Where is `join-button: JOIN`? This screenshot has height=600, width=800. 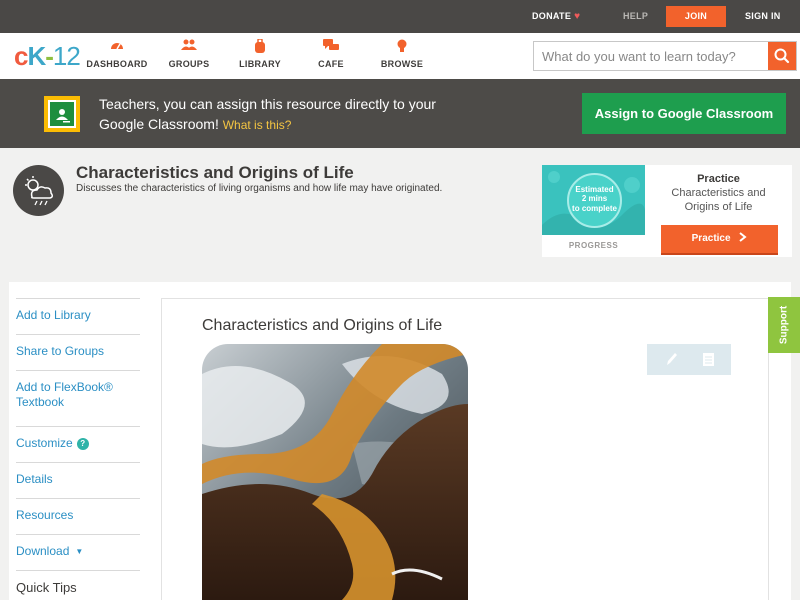
join-button: JOIN is located at coordinates (696, 16).